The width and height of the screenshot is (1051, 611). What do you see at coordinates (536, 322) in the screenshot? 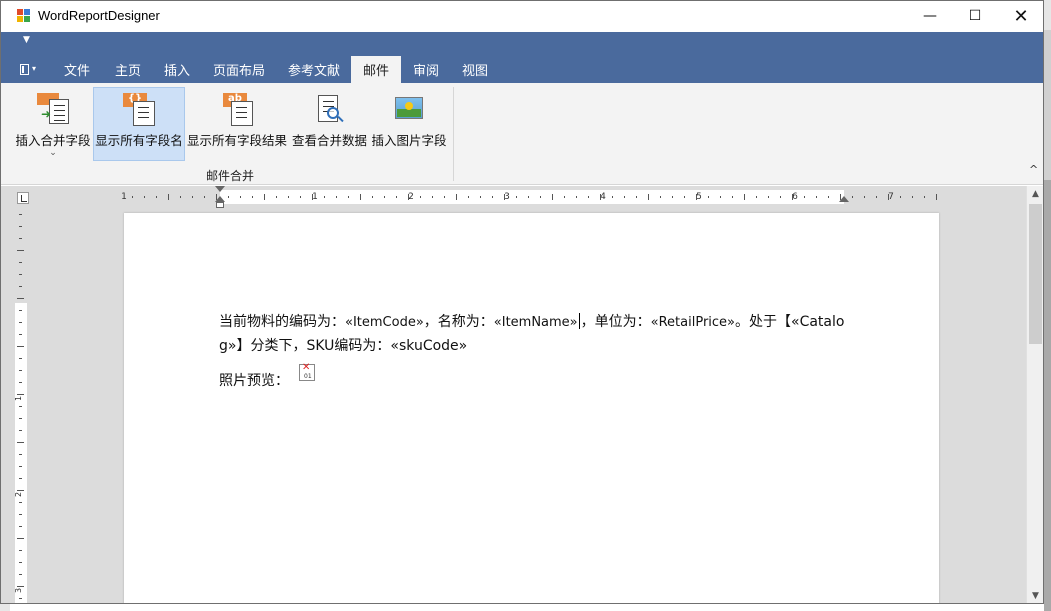
I see `merge-field-itemname: «ItemName»` at bounding box center [536, 322].